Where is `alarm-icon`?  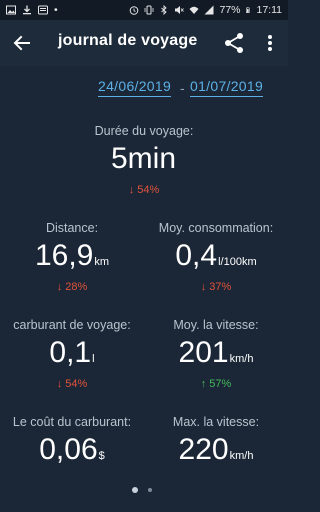 alarm-icon is located at coordinates (134, 10).